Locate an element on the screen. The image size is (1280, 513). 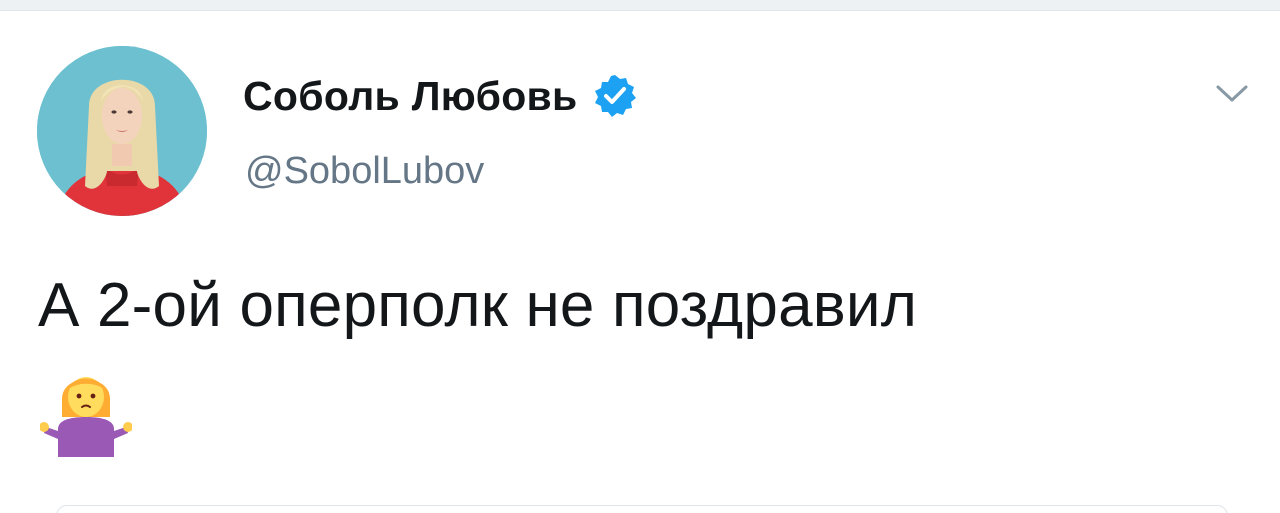
username: @SobolLubov is located at coordinates (364, 171).